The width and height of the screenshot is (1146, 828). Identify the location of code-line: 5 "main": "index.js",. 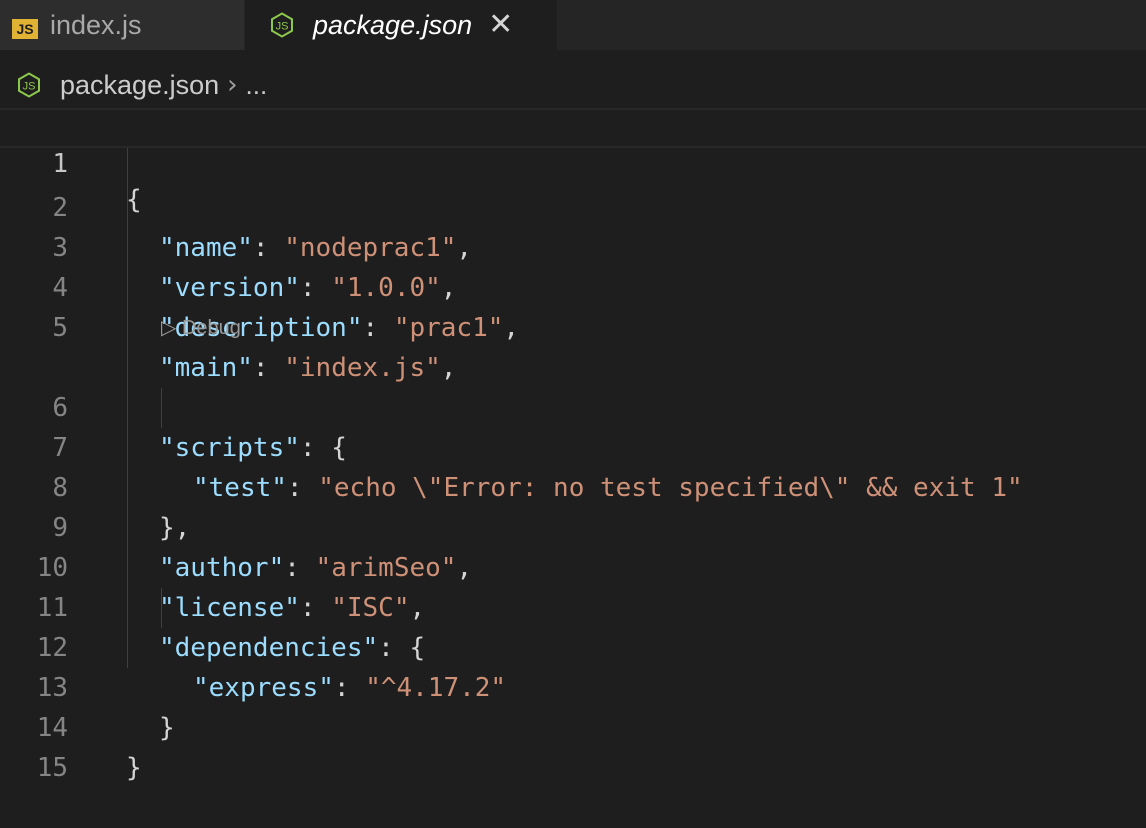
(573, 325).